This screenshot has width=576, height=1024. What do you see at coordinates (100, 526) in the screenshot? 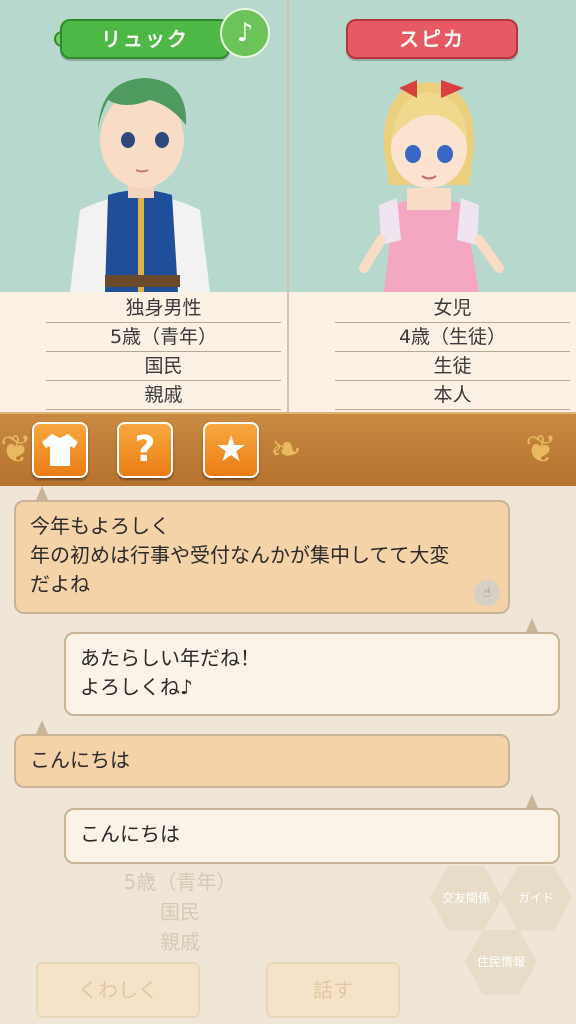
I see `message-line: 今年もよろしく` at bounding box center [100, 526].